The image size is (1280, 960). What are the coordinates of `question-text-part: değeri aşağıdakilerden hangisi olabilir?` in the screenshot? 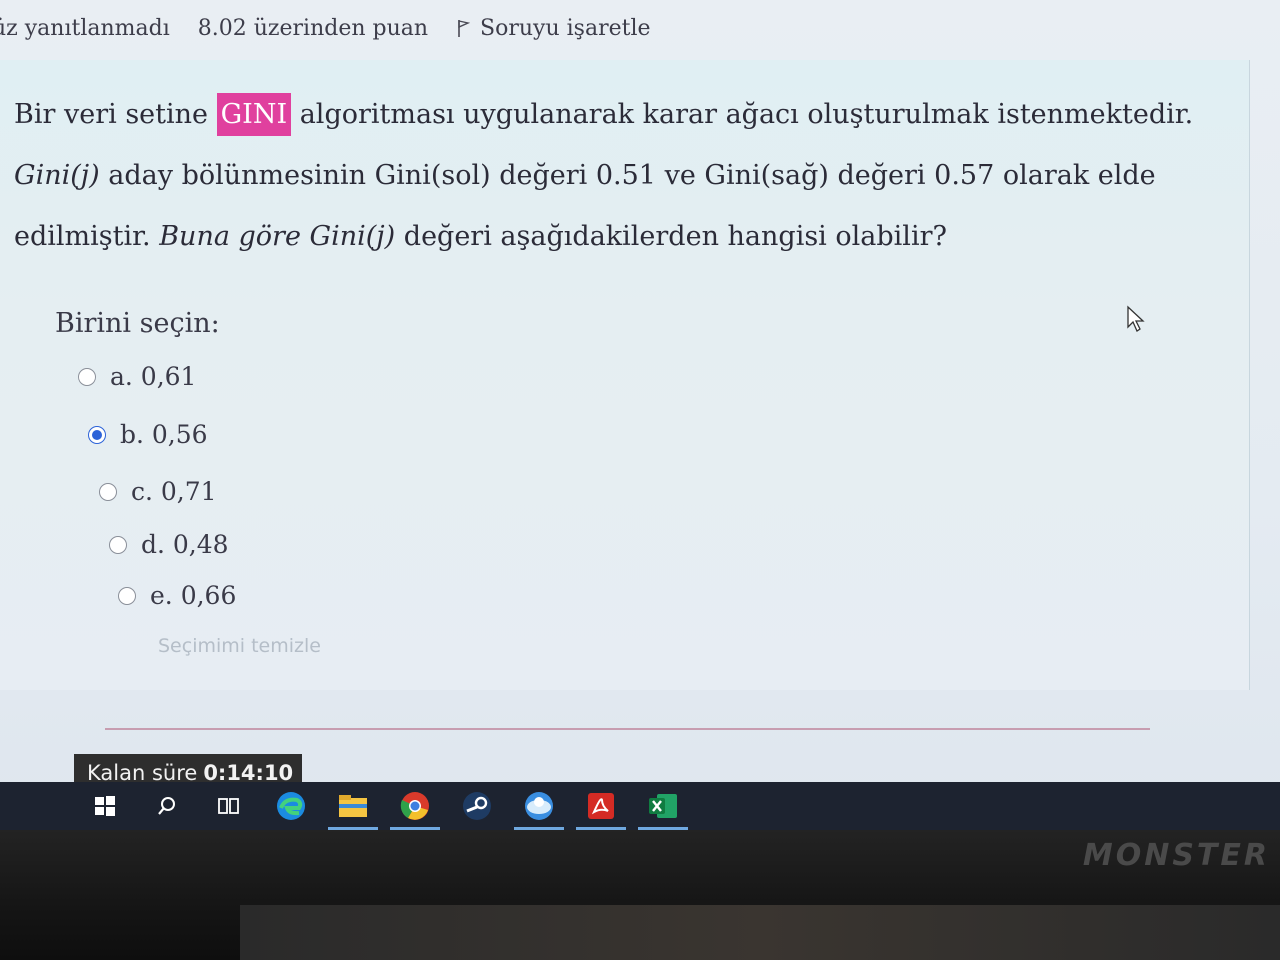 It's located at (671, 236).